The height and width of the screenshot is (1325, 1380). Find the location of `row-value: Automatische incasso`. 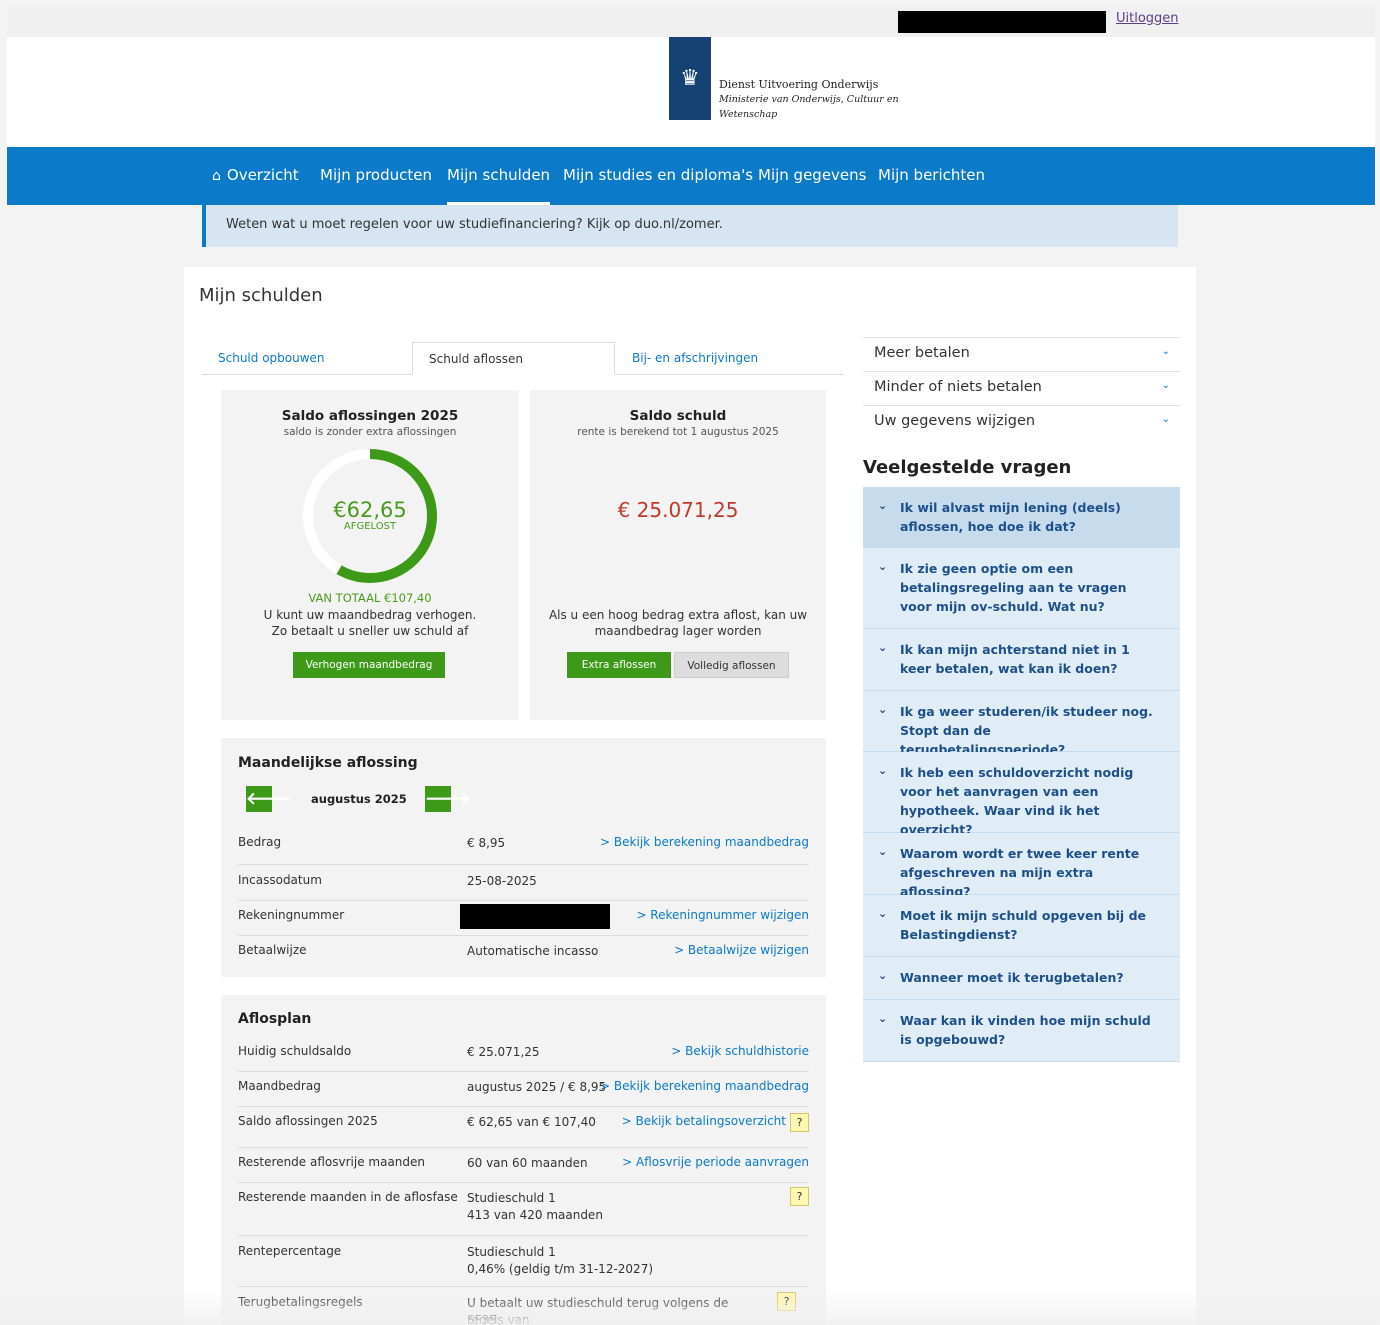

row-value: Automatische incasso is located at coordinates (533, 951).